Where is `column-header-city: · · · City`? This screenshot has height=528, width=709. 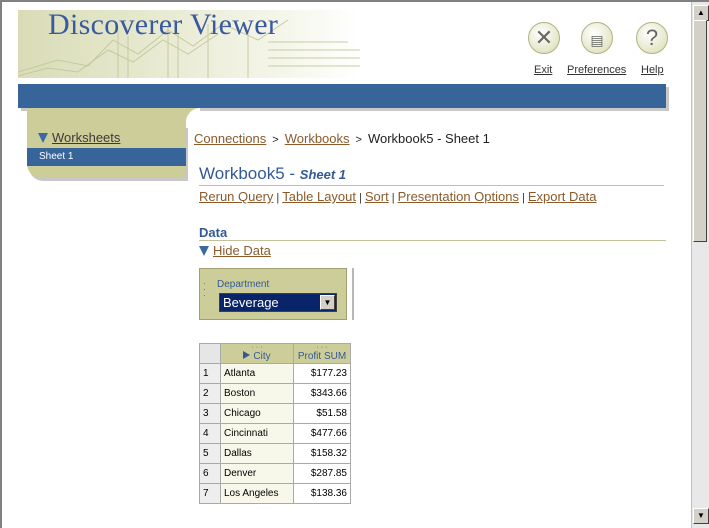 column-header-city: · · · City is located at coordinates (257, 353).